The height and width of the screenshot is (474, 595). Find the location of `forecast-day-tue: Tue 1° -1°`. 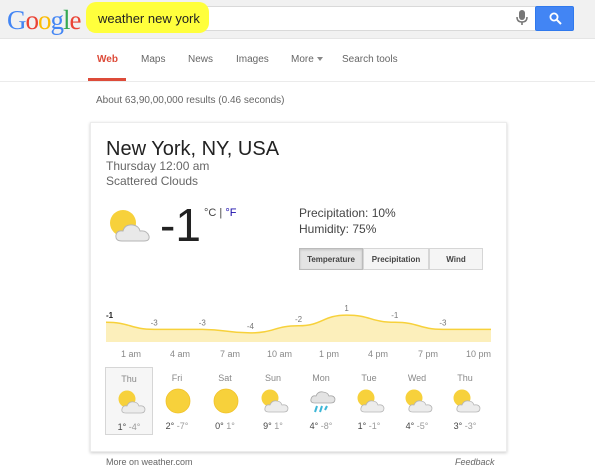

forecast-day-tue: Tue 1° -1° is located at coordinates (369, 401).